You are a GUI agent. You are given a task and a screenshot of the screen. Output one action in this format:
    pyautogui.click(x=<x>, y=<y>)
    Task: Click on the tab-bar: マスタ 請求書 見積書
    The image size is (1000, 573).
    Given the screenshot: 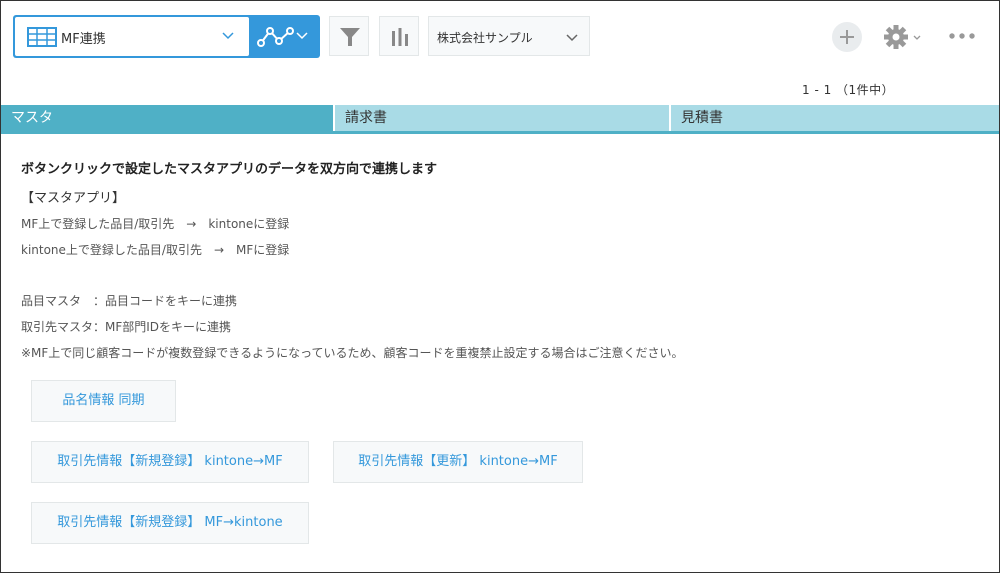 What is the action you would take?
    pyautogui.click(x=500, y=118)
    